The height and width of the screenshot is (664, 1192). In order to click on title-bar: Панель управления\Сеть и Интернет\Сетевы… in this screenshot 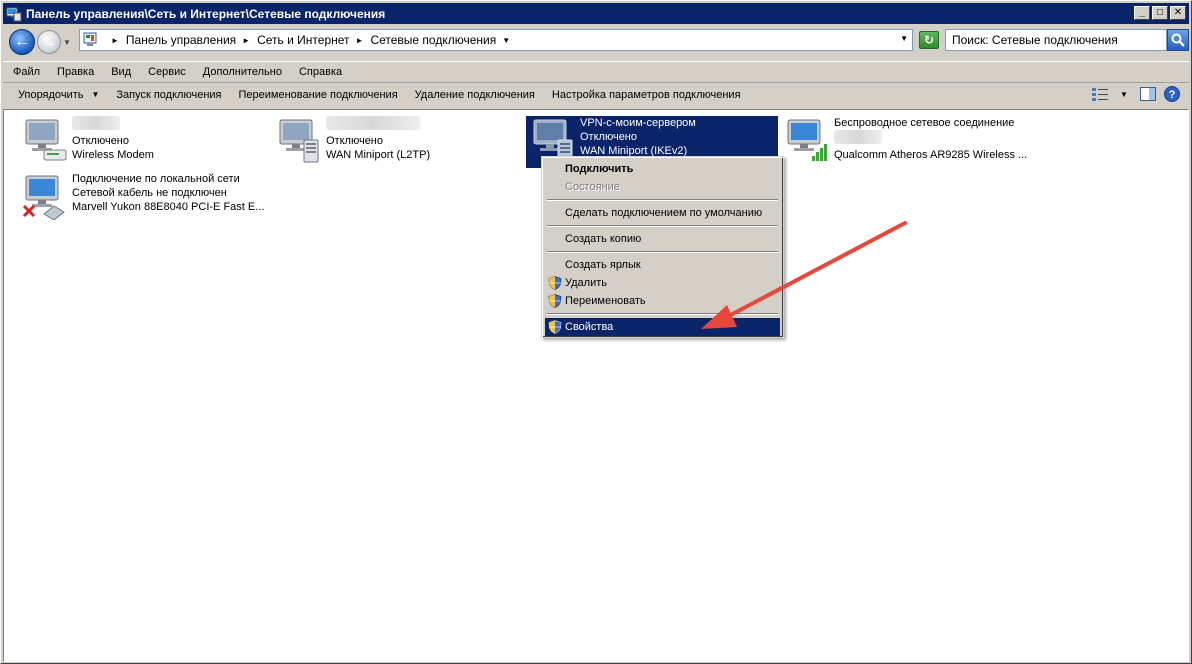, I will do `click(596, 13)`.